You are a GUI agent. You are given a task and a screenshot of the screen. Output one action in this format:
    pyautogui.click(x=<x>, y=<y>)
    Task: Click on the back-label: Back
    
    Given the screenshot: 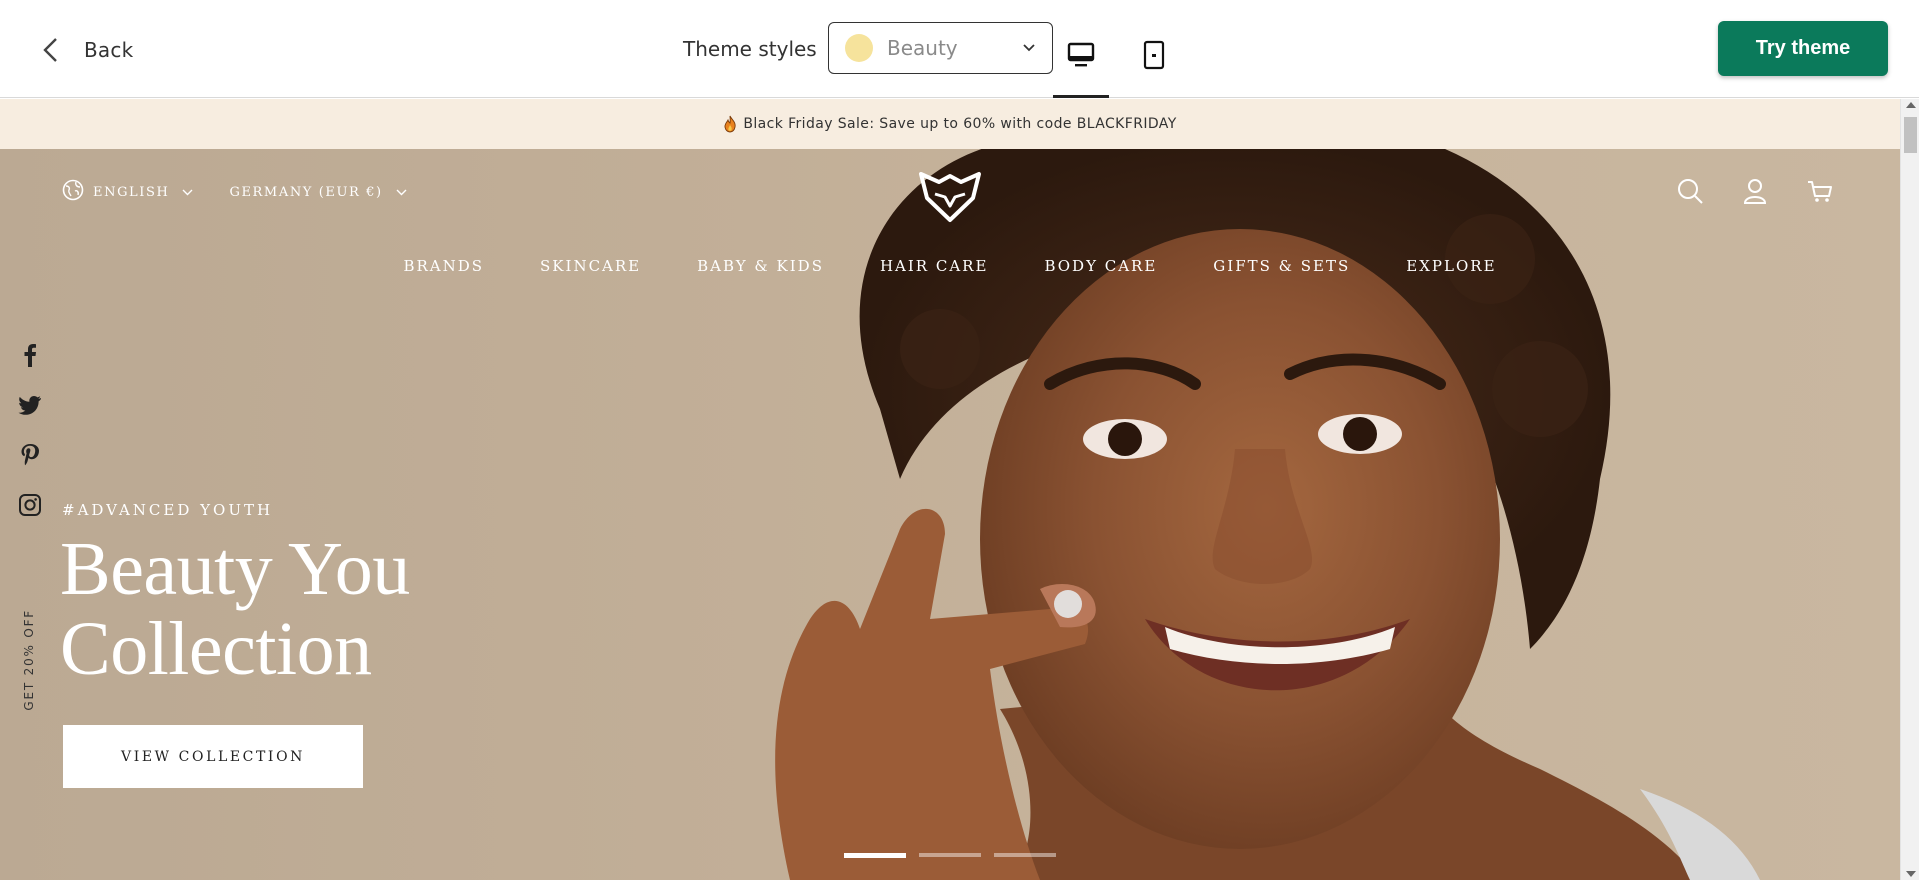 What is the action you would take?
    pyautogui.click(x=109, y=50)
    